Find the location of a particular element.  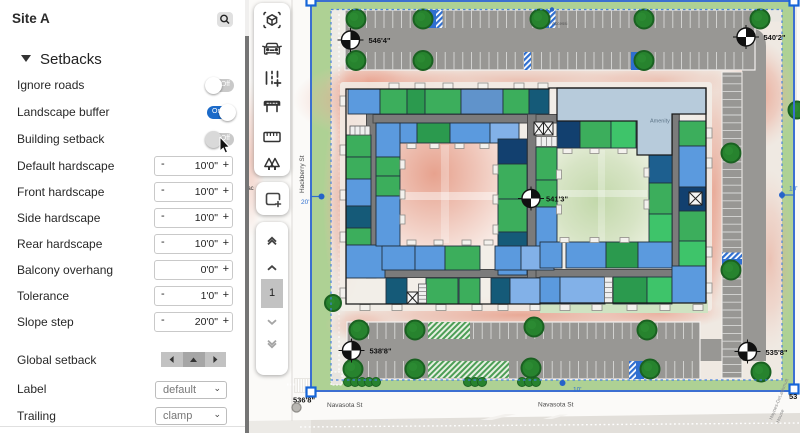

svg-text: 538'8" is located at coordinates (381, 351).